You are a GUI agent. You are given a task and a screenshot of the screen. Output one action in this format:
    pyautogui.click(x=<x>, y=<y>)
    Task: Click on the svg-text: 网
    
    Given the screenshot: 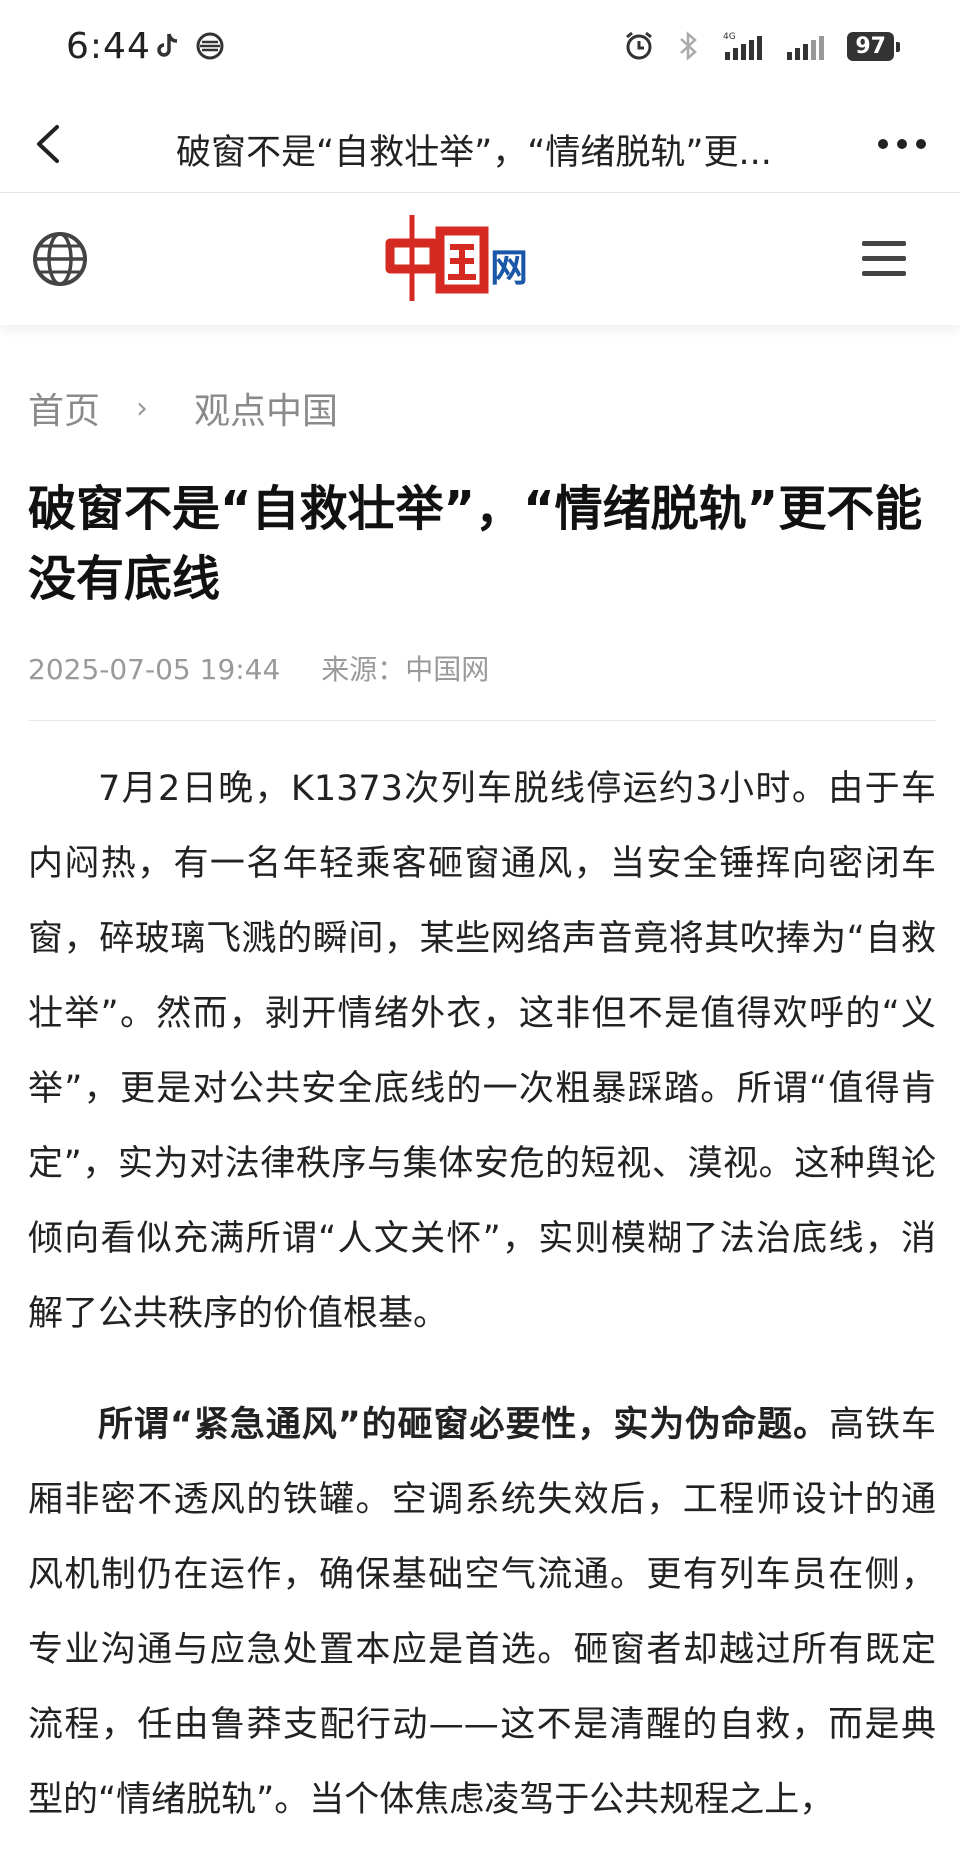 What is the action you would take?
    pyautogui.click(x=509, y=268)
    